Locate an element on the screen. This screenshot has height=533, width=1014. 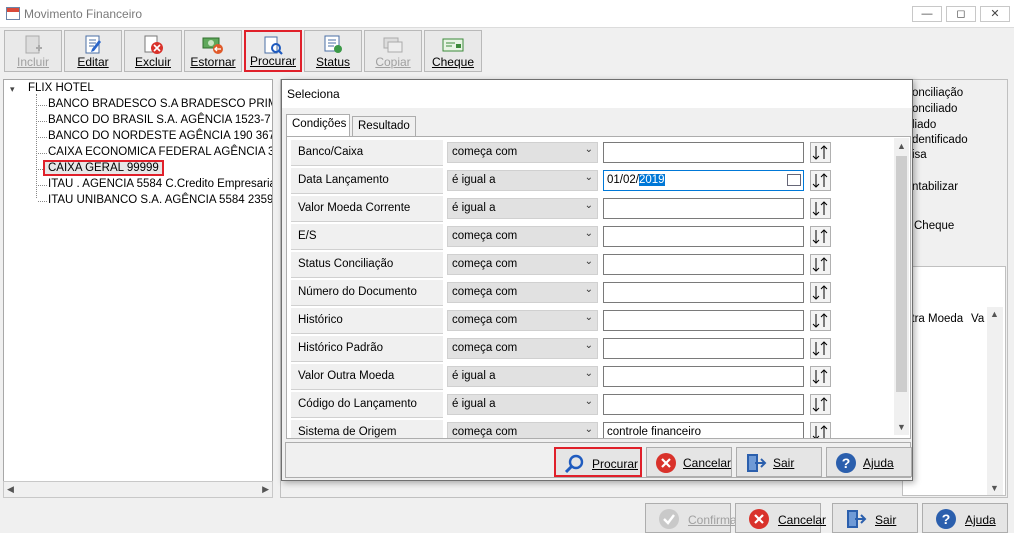
incluir-button: Incluir is located at coordinates (33, 51).